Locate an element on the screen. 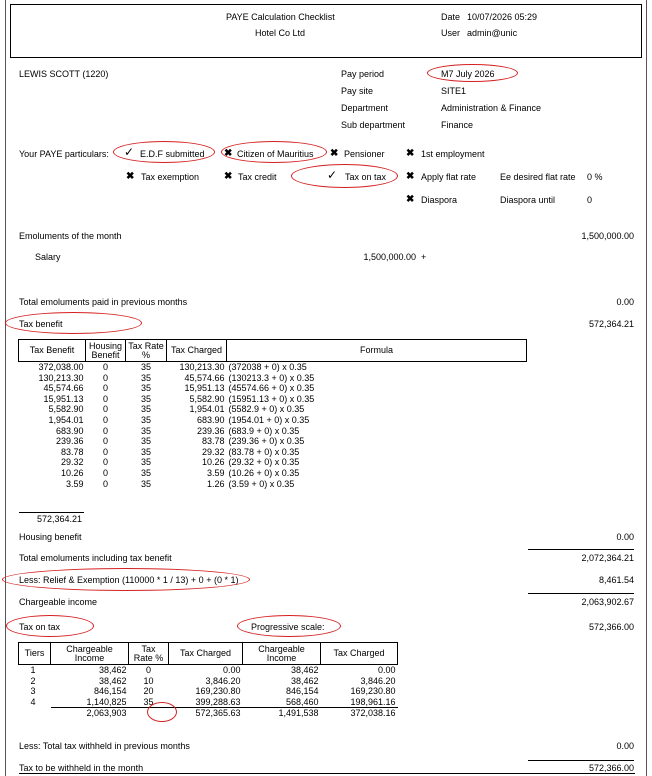  pay-site-value: SITE1 is located at coordinates (454, 91).